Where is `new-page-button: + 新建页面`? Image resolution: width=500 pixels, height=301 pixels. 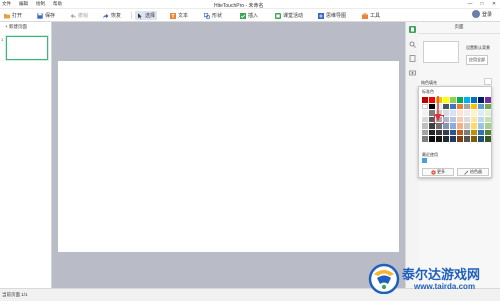 new-page-button: + 新建页面 is located at coordinates (16, 27).